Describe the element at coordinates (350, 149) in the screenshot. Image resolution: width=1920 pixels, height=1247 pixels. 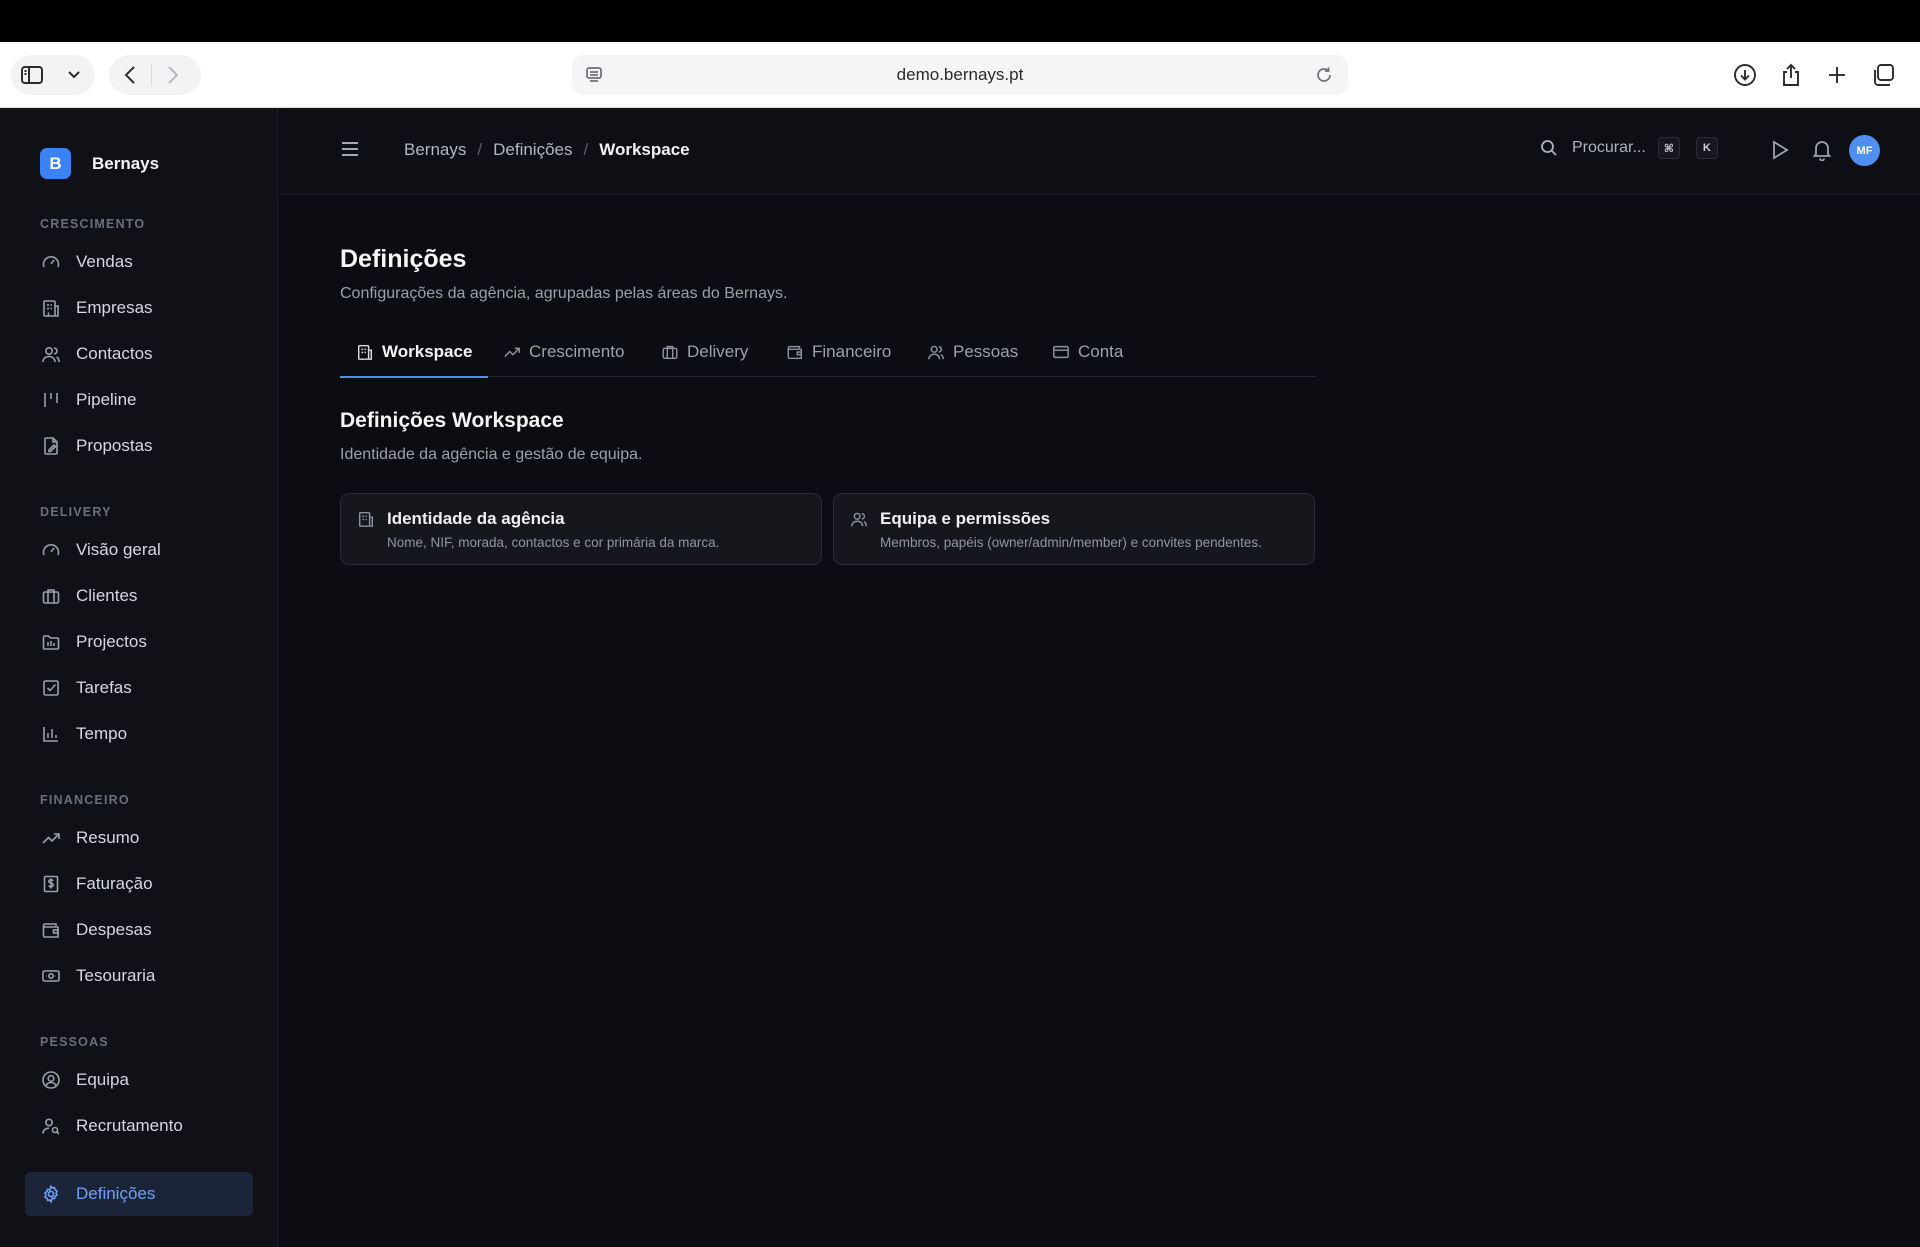
I see `hamburger-icon` at that location.